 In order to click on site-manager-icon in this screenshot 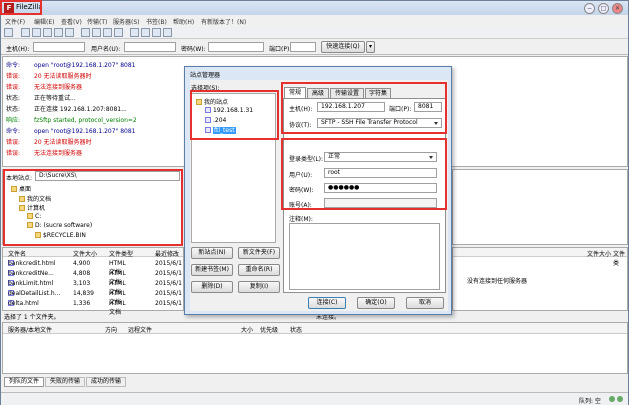, I will do `click(8, 32)`.